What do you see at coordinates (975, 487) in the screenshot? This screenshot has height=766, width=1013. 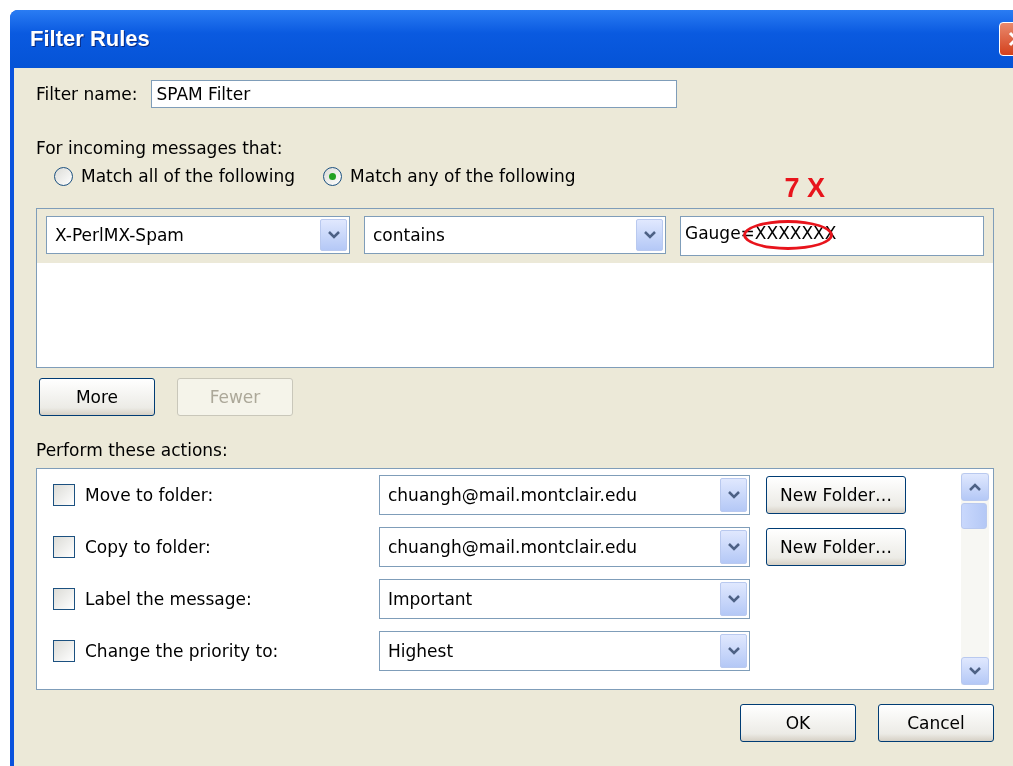 I see `scroll-up-icon` at bounding box center [975, 487].